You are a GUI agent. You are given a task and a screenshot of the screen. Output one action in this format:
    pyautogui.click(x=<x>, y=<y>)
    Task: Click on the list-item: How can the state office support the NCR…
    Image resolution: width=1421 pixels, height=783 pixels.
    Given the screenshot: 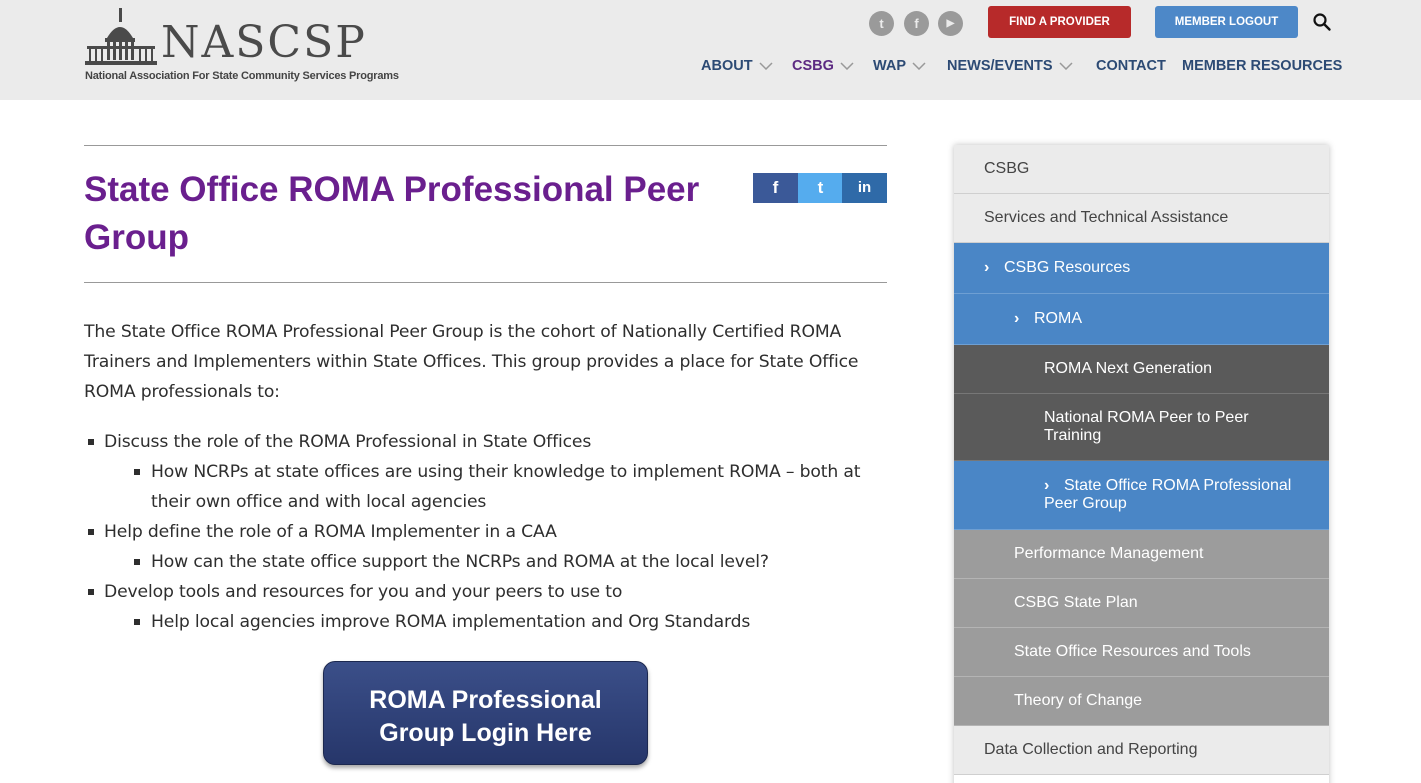 What is the action you would take?
    pyautogui.click(x=484, y=562)
    